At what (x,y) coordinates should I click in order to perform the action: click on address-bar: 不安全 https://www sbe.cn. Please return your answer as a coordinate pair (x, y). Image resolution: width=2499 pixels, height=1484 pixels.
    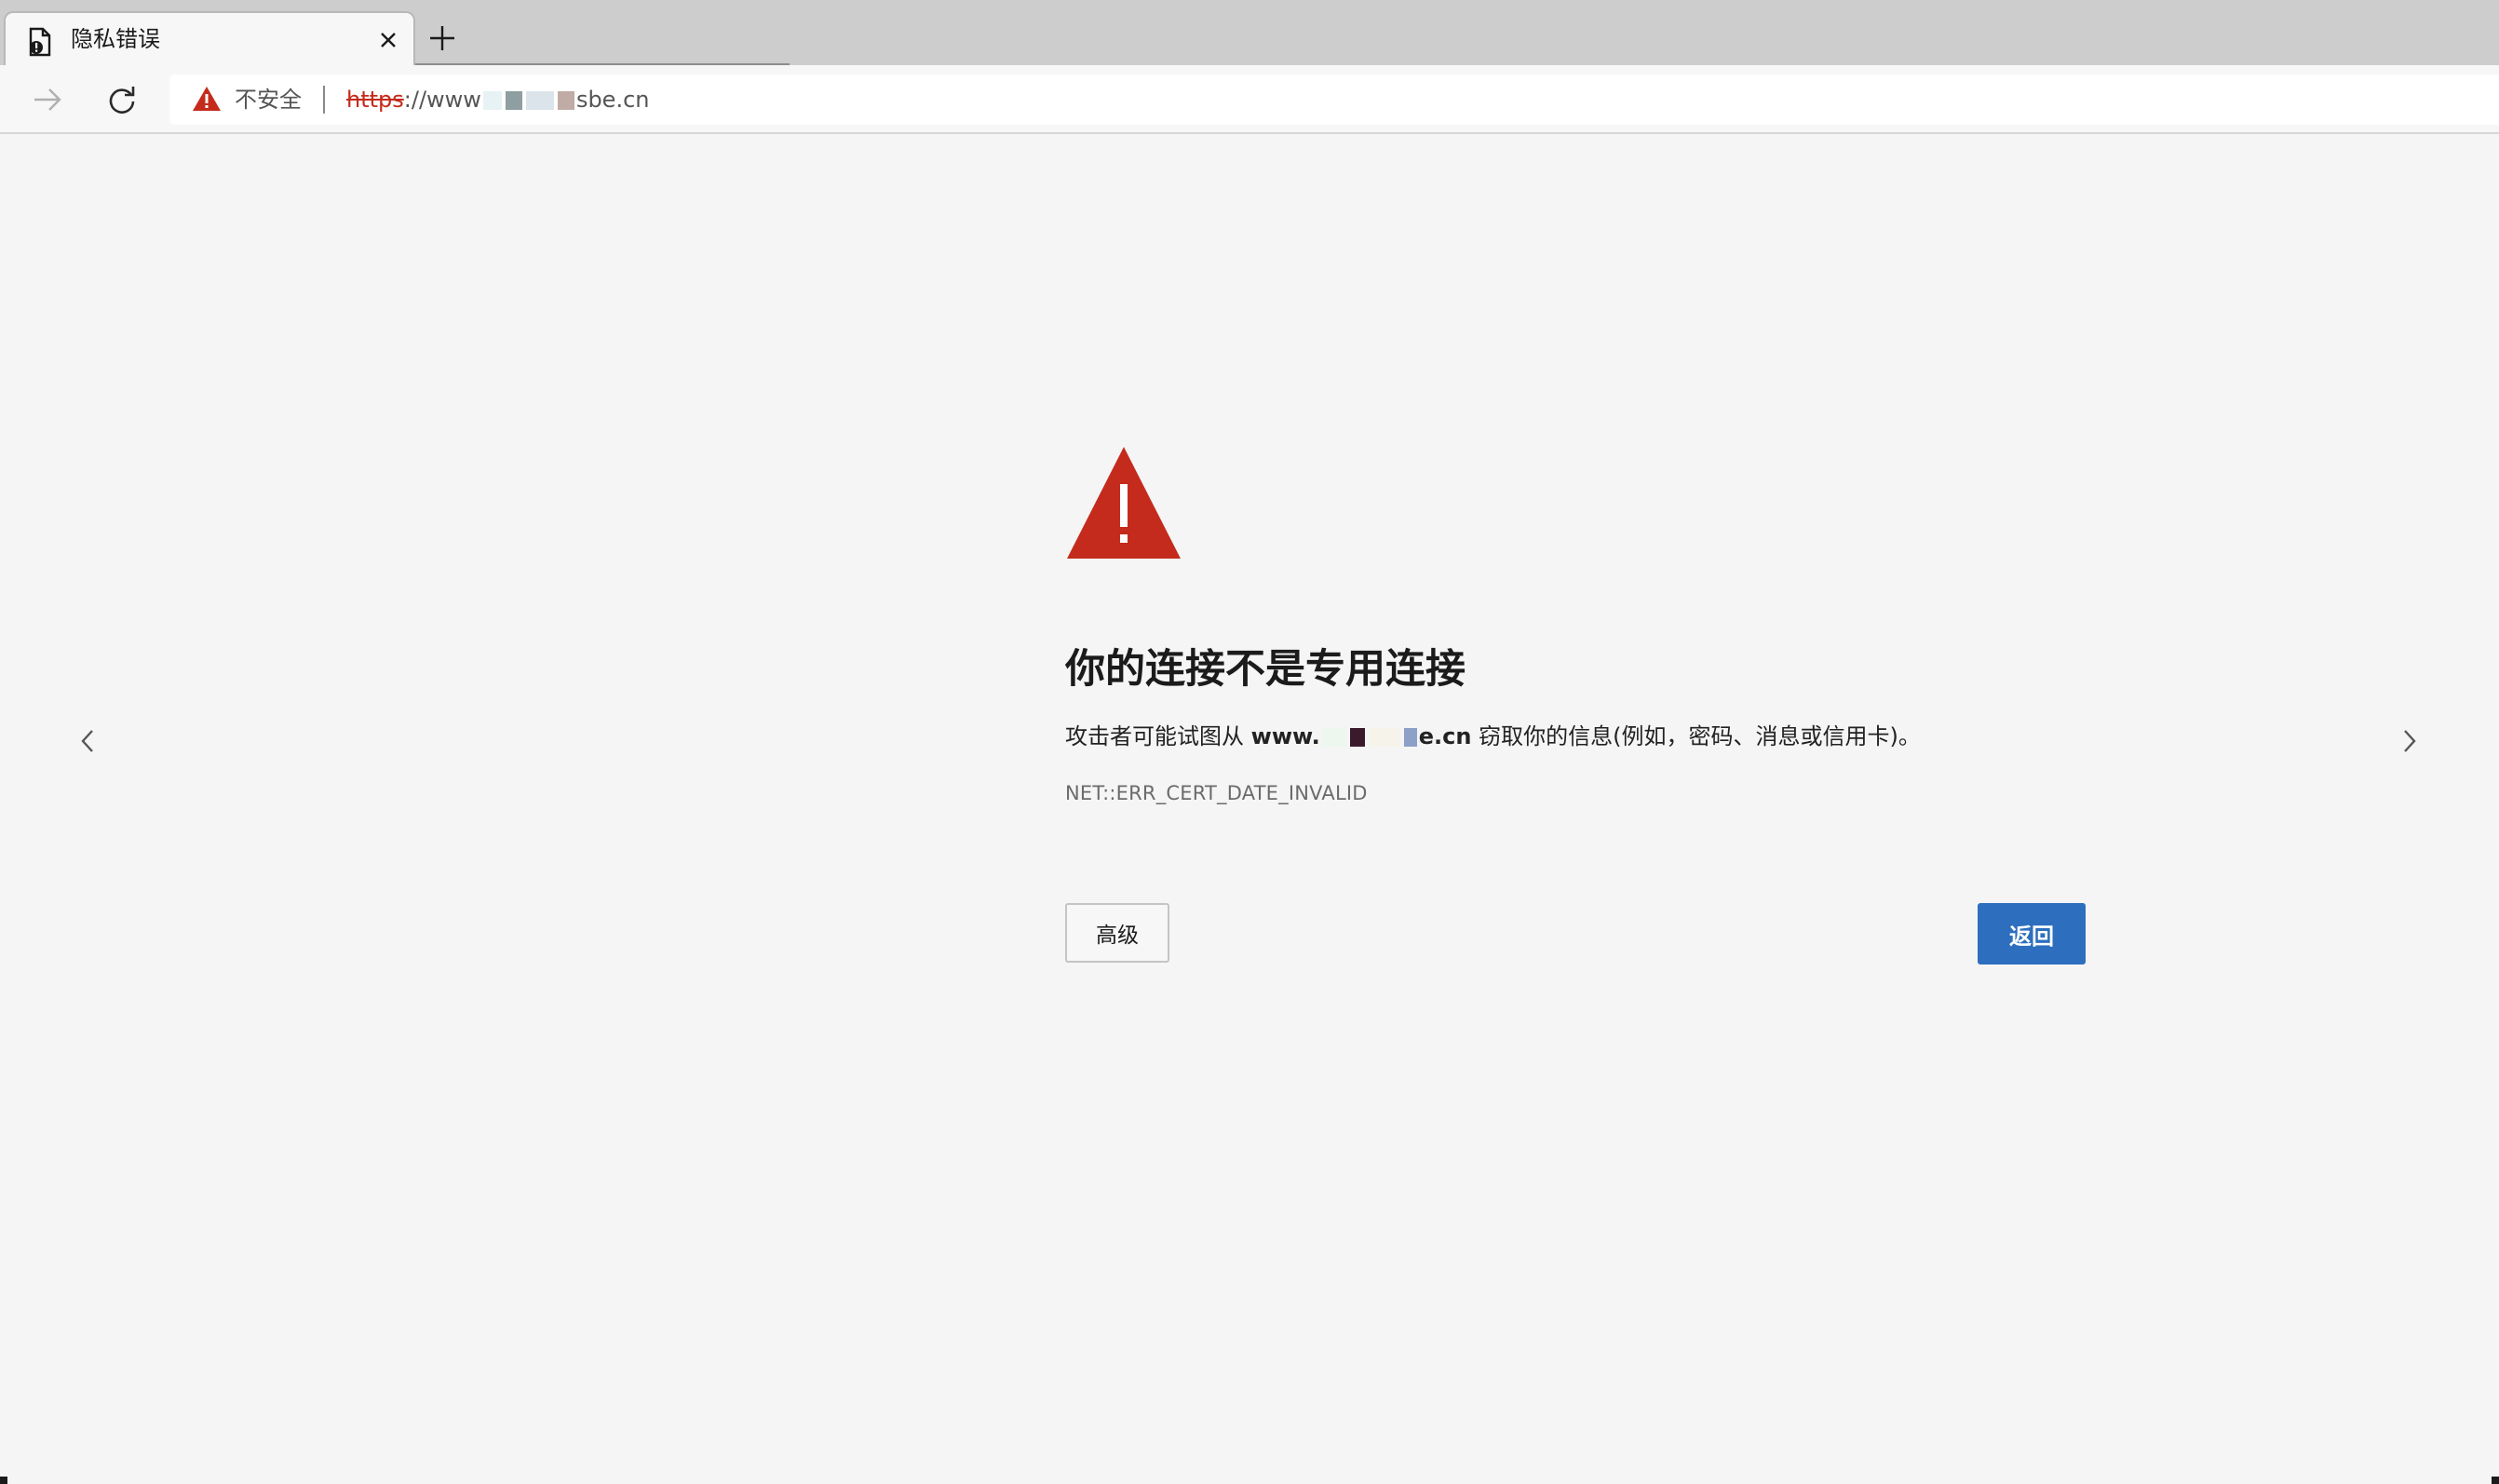
    Looking at the image, I should click on (1334, 99).